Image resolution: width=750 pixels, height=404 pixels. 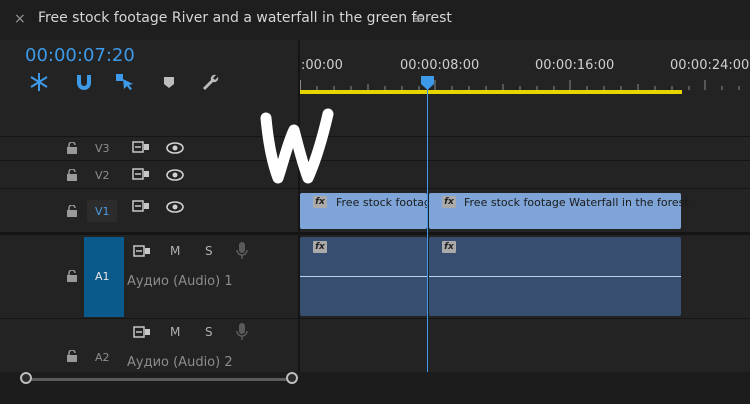 What do you see at coordinates (180, 281) in the screenshot?
I see `audio-track-label-a1: Аудио (Audio) 1` at bounding box center [180, 281].